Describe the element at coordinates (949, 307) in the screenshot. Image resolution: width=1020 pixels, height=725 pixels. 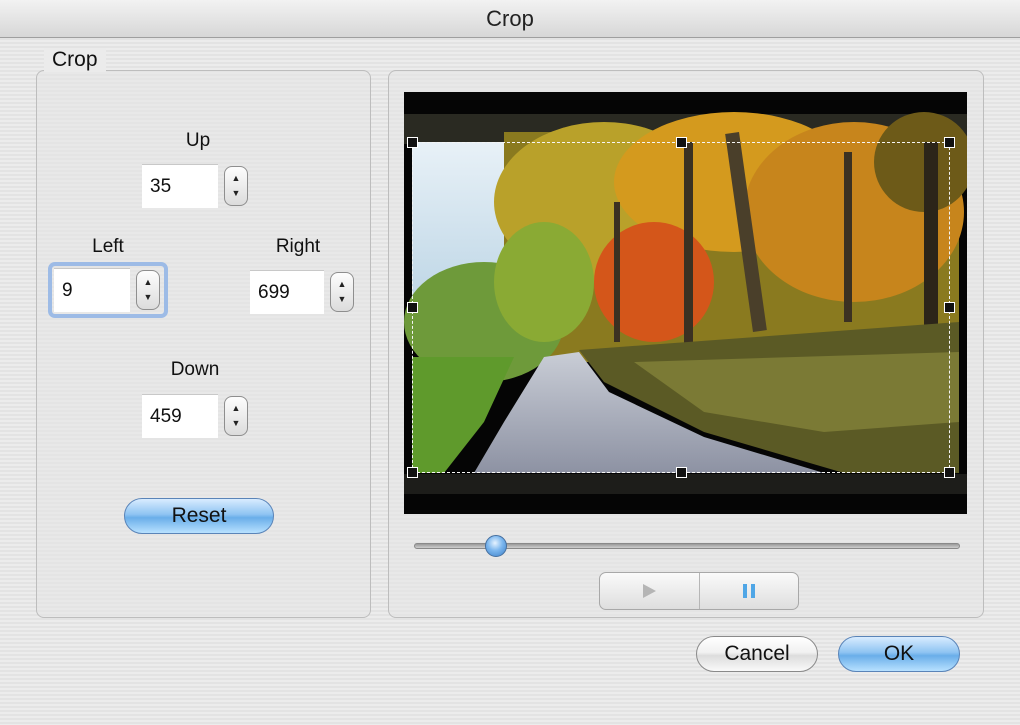
I see `crop-handle-right` at that location.